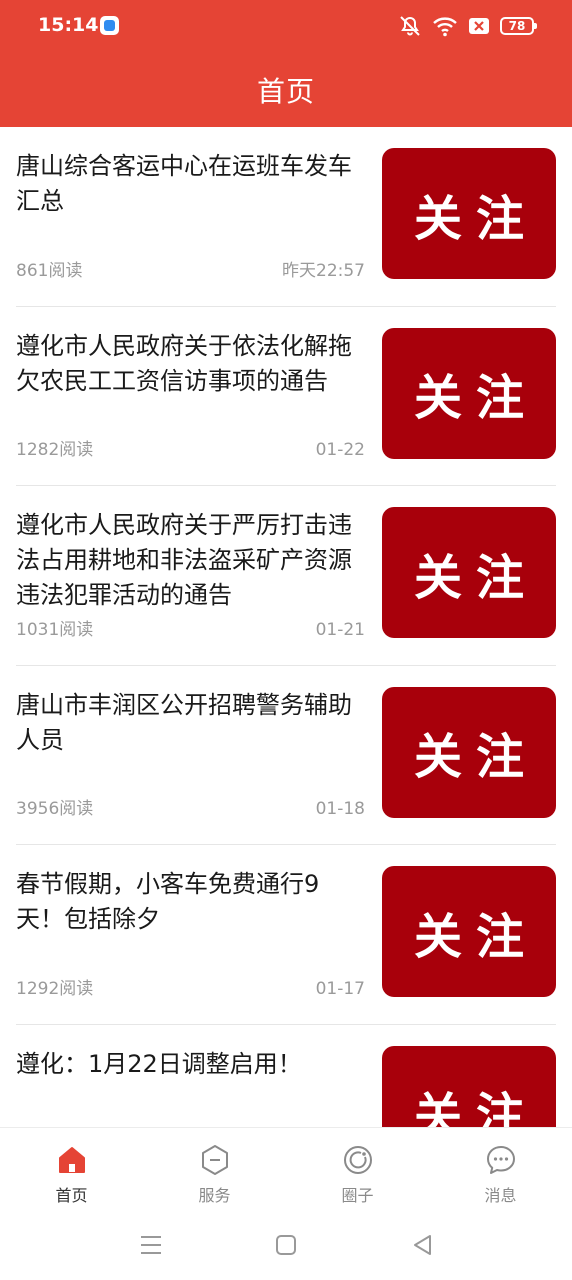 This screenshot has height=1280, width=572. I want to click on wifi-icon, so click(445, 27).